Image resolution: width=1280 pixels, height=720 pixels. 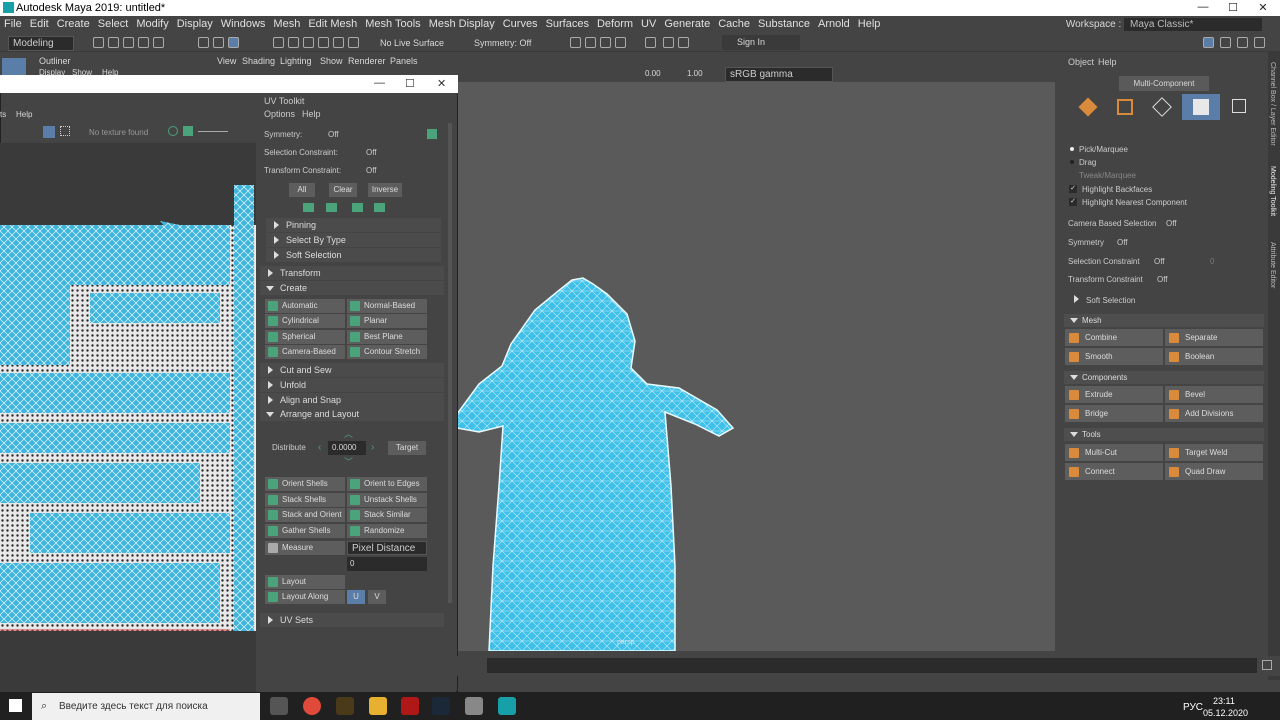 What do you see at coordinates (305, 337) in the screenshot?
I see `spherical-button: Spherical` at bounding box center [305, 337].